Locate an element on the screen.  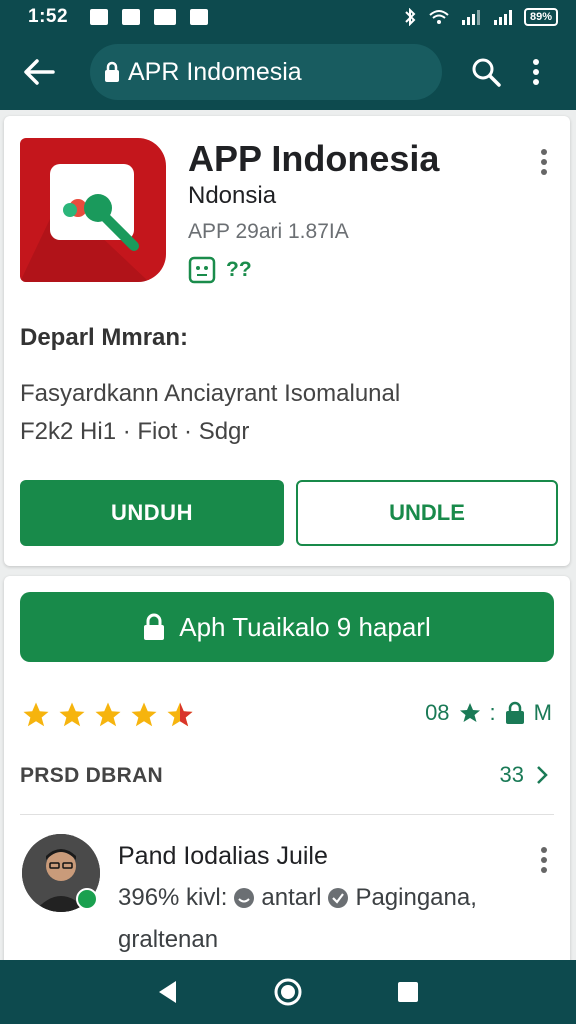
nav-back-icon is located at coordinates (168, 992).